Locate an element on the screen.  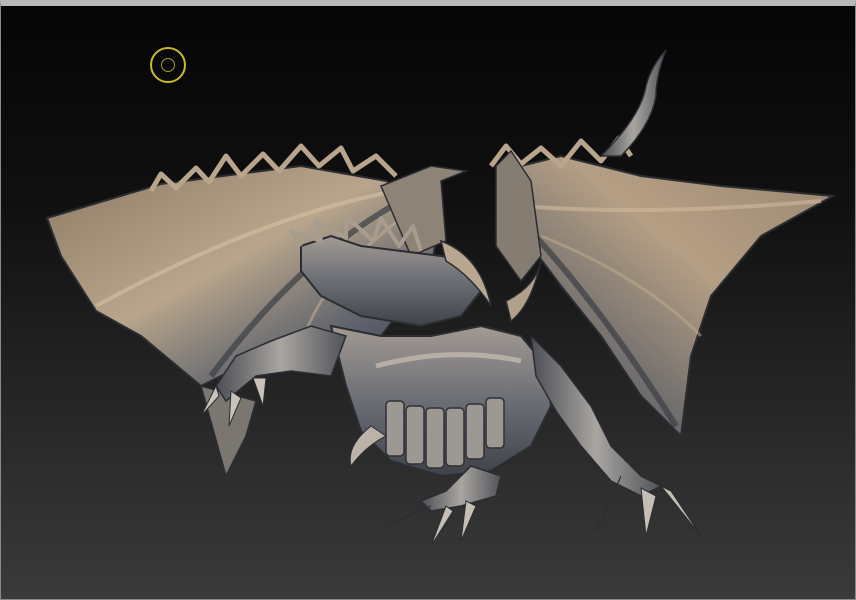
brush-cursor-icon is located at coordinates (168, 65).